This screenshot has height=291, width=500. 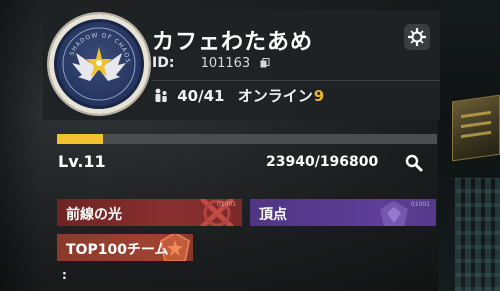 I want to click on member-row: 40/41 オンライン9, so click(x=239, y=95).